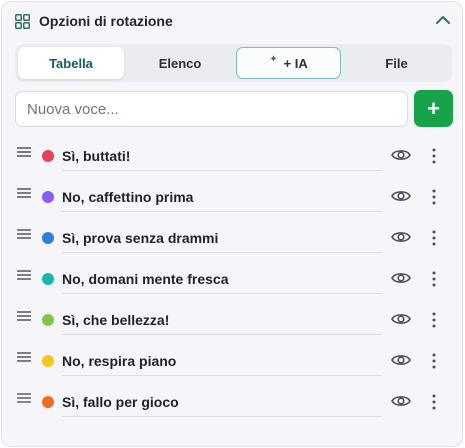  Describe the element at coordinates (127, 197) in the screenshot. I see `item-label: No, caffettino prima` at that location.